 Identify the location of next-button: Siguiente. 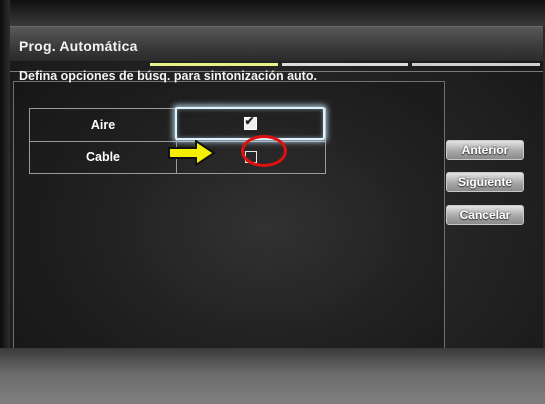
(485, 182).